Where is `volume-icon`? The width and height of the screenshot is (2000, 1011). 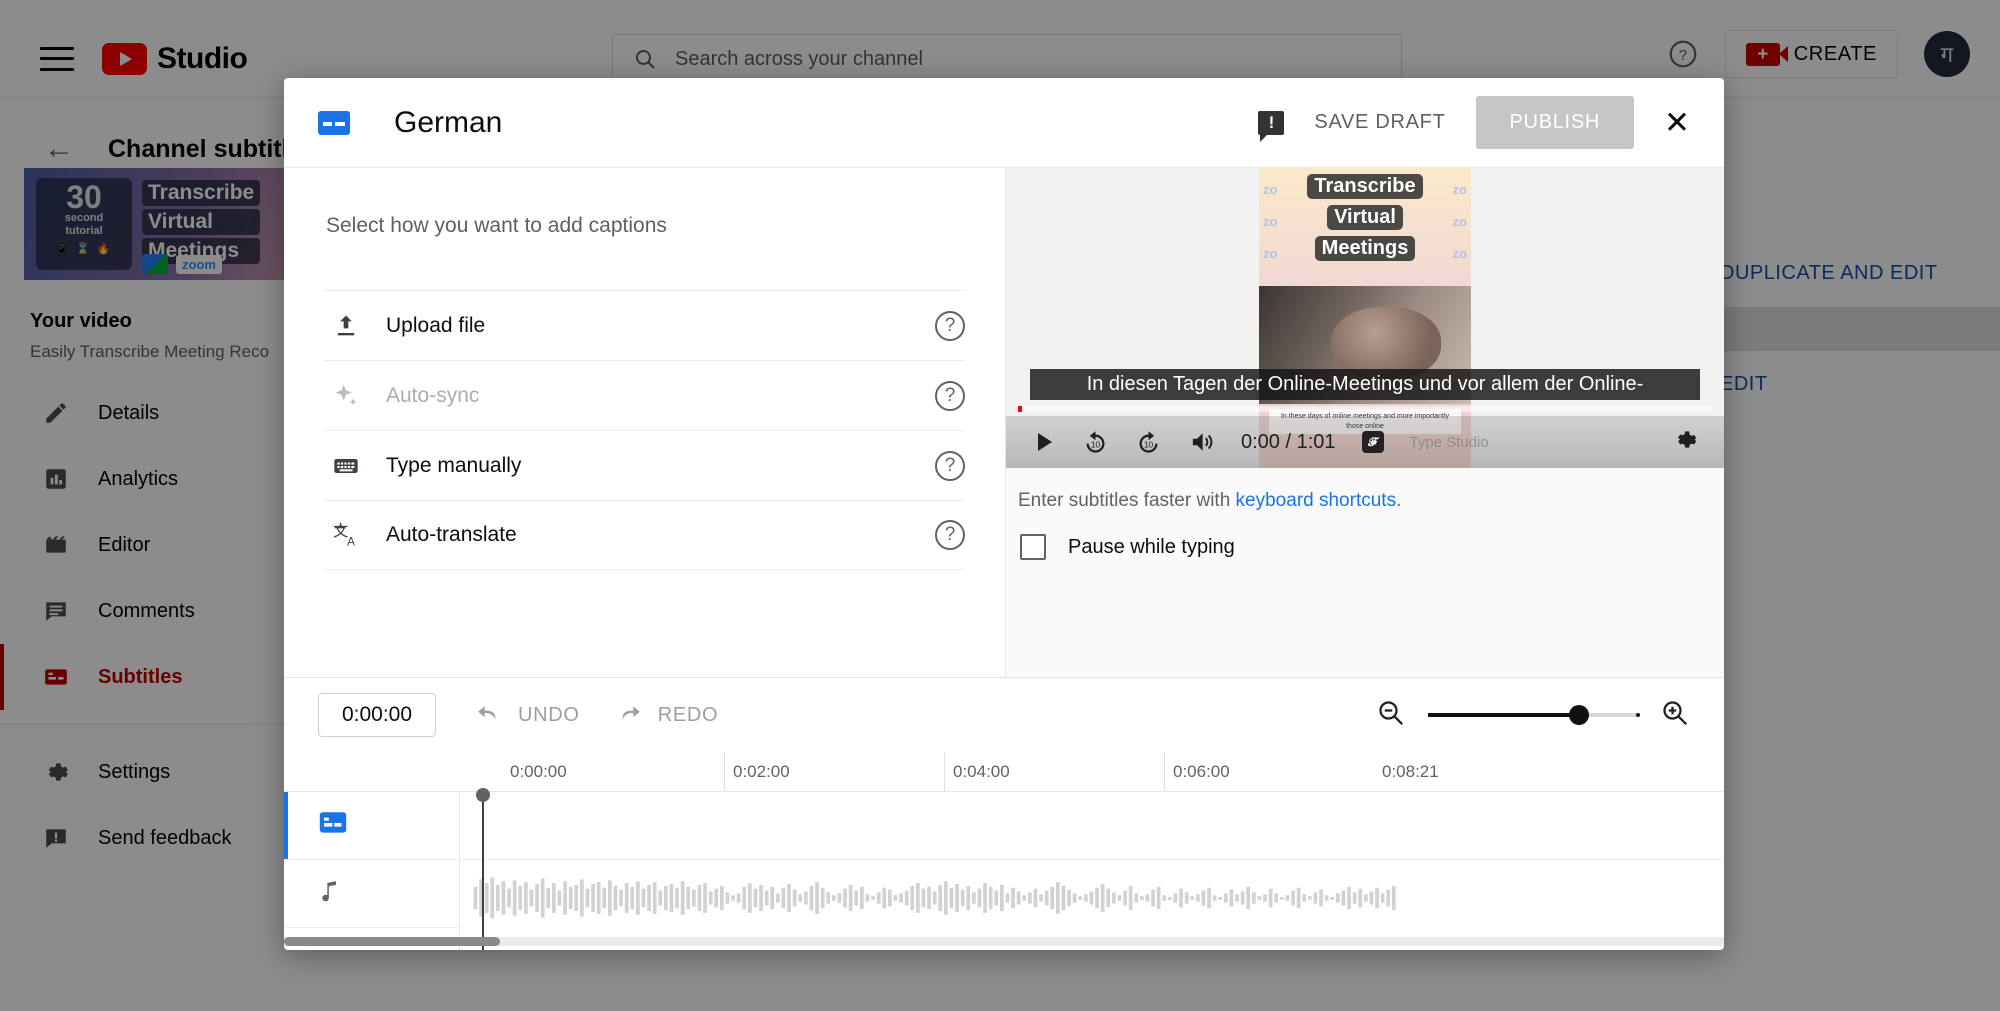
volume-icon is located at coordinates (1201, 442).